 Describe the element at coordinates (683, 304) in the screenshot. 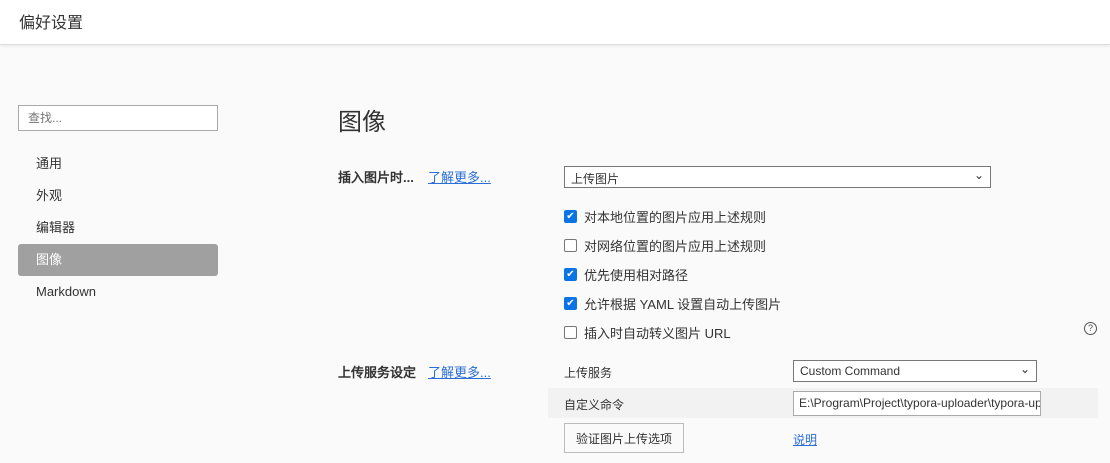

I see `checkbox-label: 允许根据 YAML 设置自动上传图片` at that location.